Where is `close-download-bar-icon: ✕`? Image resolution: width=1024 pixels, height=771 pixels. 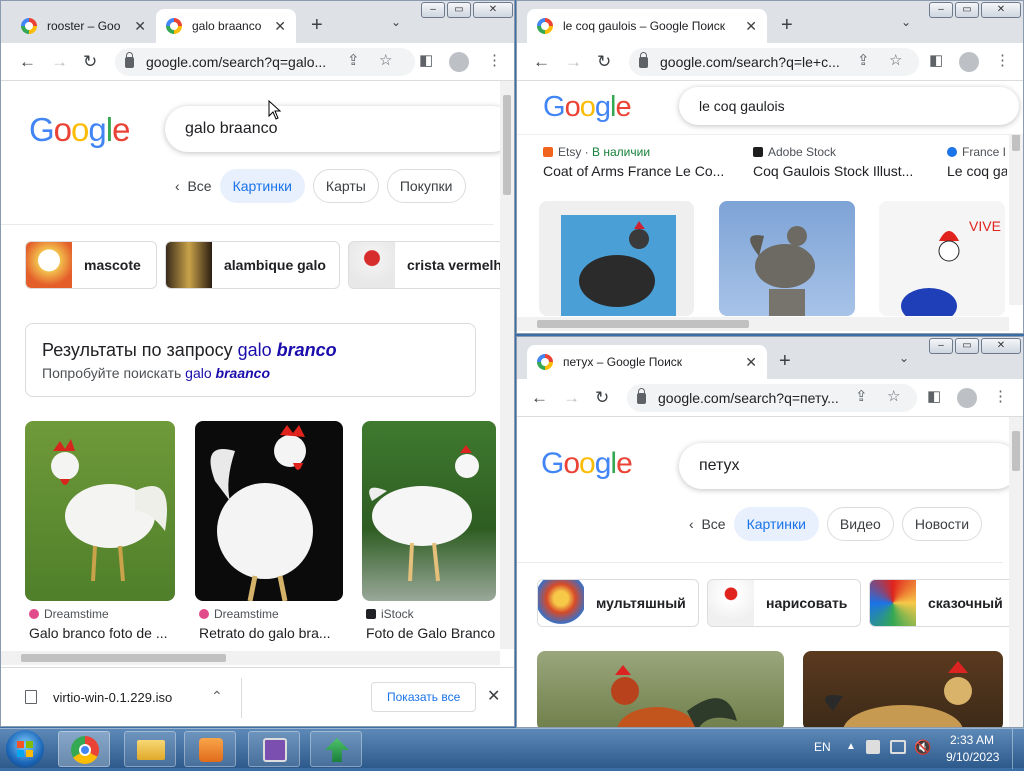
close-download-bar-icon: ✕ is located at coordinates (493, 696).